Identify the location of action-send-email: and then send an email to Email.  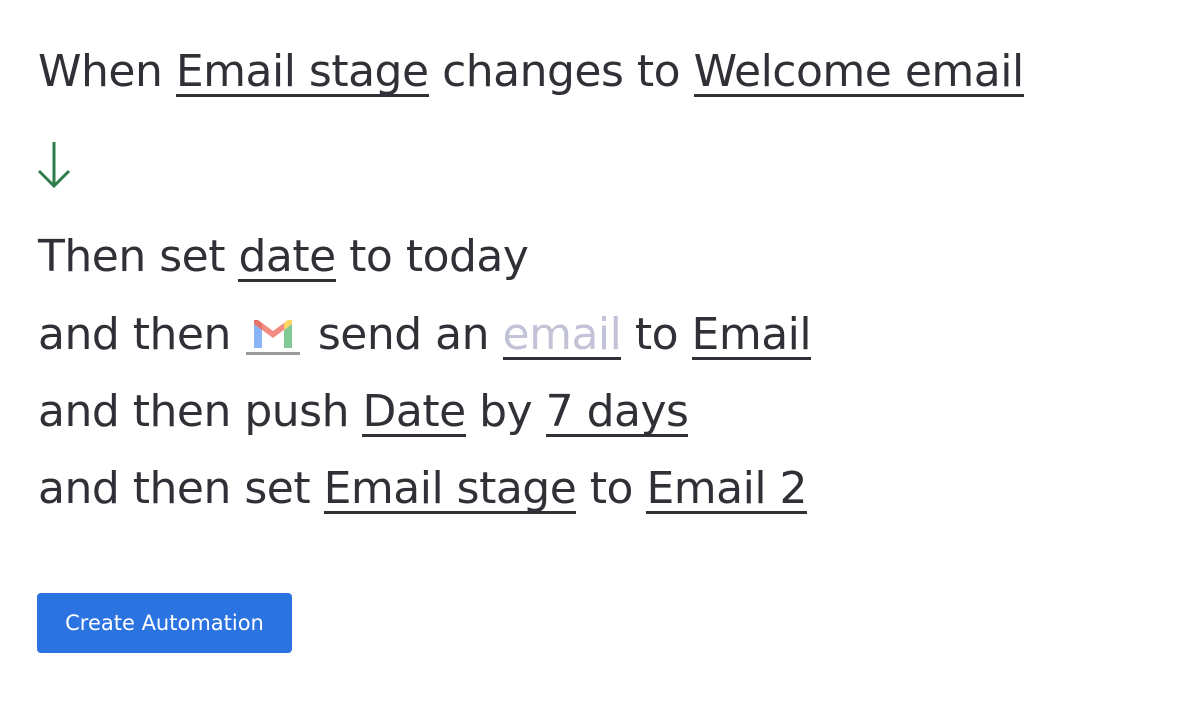
(425, 335).